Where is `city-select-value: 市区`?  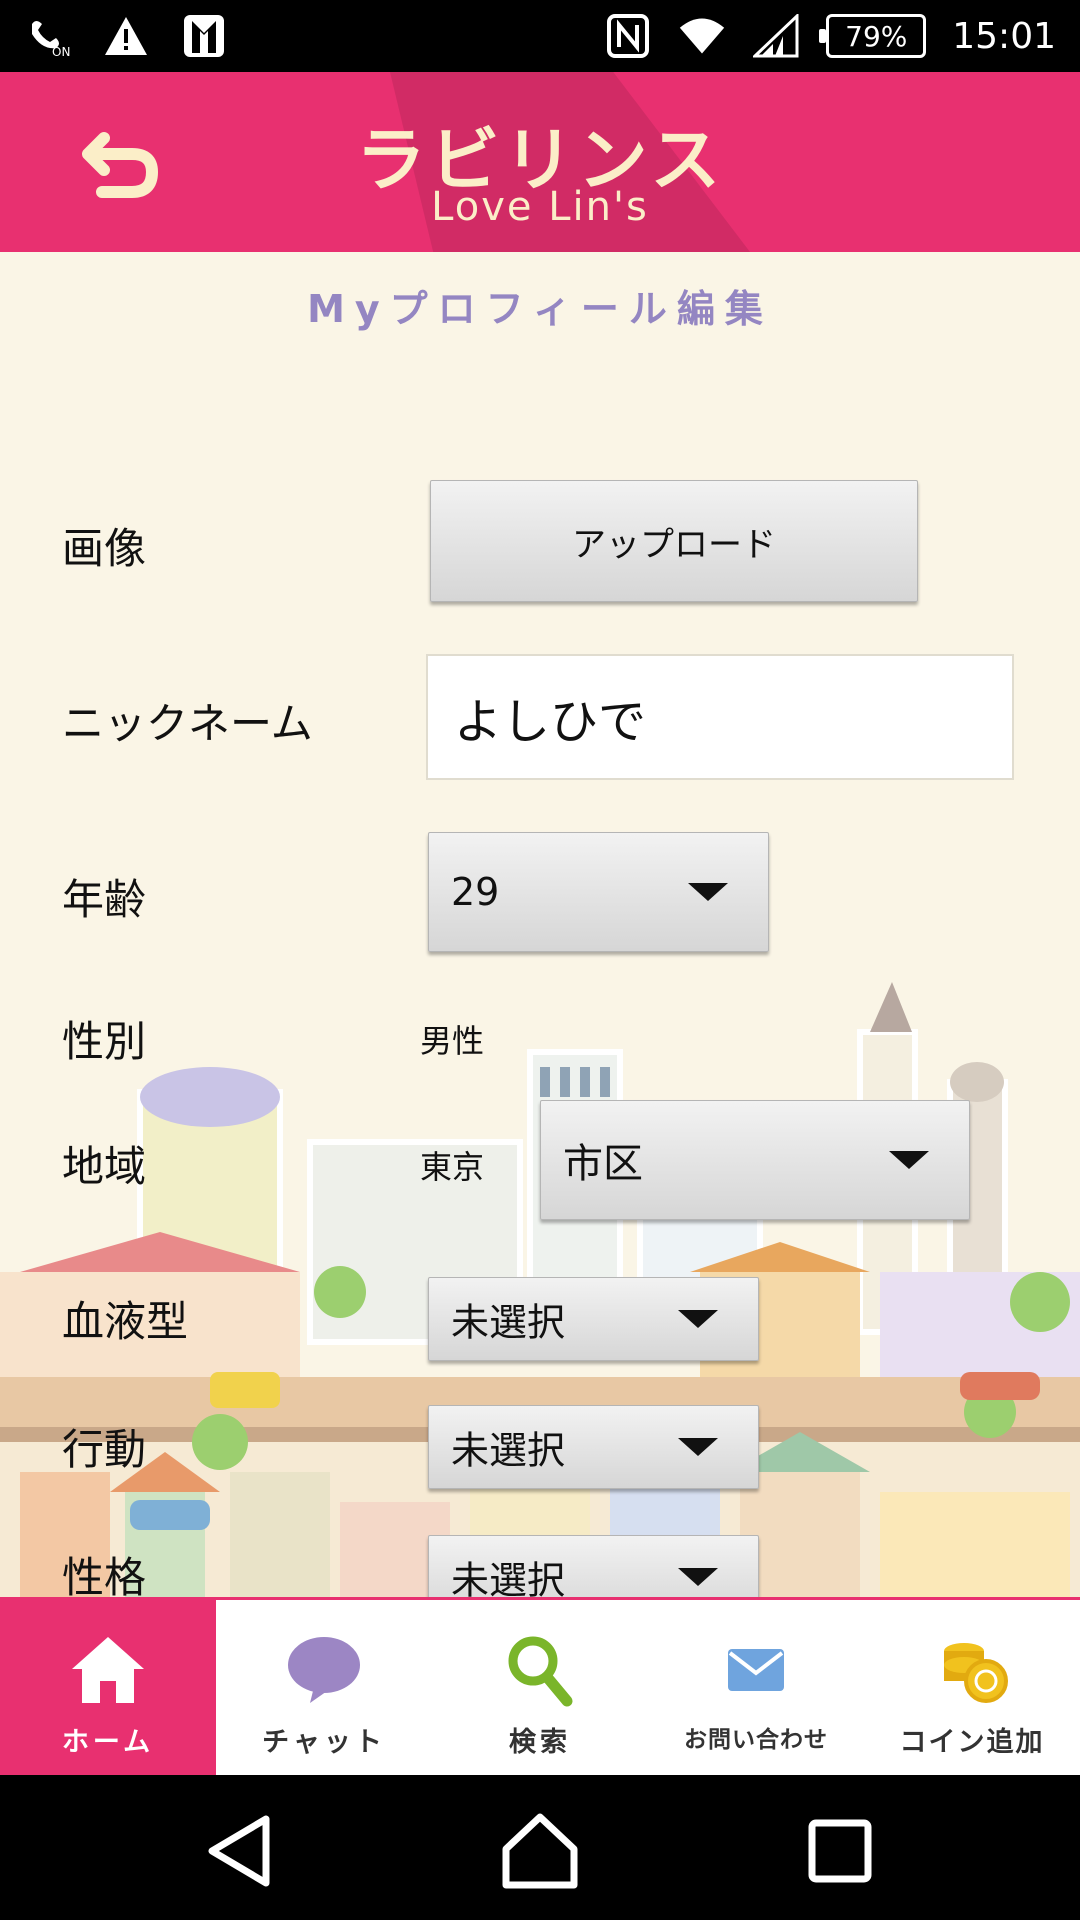 city-select-value: 市区 is located at coordinates (603, 1164).